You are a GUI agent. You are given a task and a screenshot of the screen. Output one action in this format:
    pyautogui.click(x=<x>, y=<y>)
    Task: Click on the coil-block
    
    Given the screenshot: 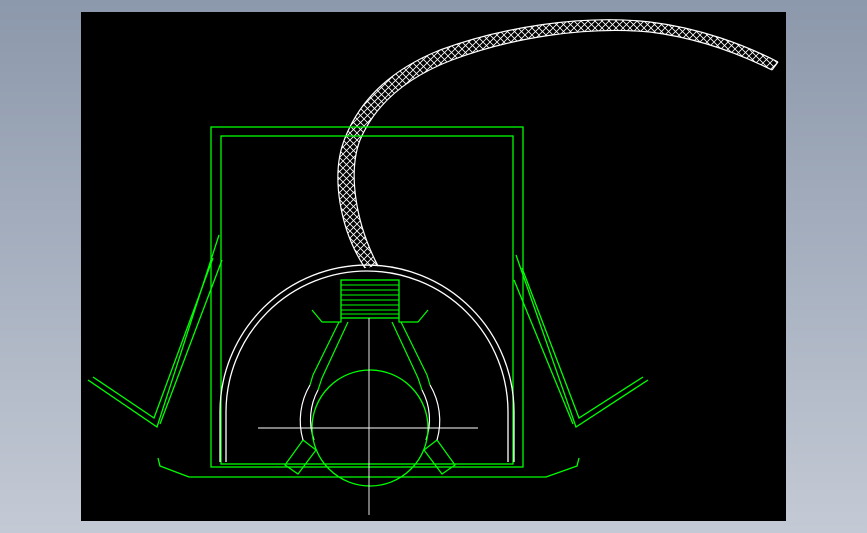 What is the action you would take?
    pyautogui.click(x=370, y=301)
    